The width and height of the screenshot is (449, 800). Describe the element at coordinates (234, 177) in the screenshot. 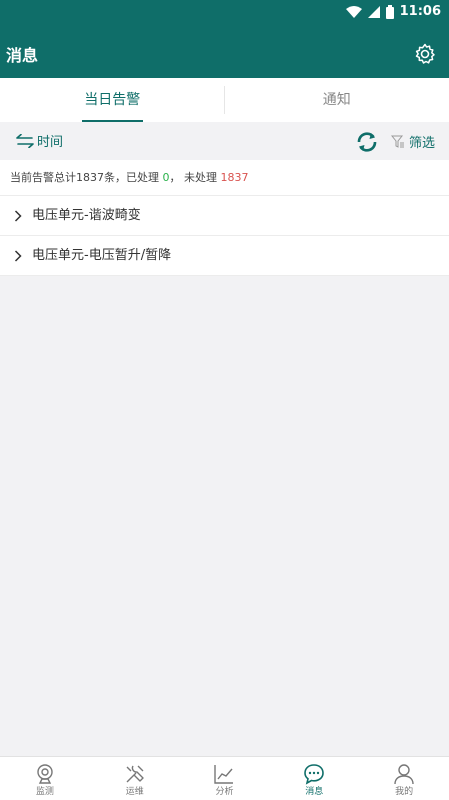

I see `unprocessed-count: 1837` at that location.